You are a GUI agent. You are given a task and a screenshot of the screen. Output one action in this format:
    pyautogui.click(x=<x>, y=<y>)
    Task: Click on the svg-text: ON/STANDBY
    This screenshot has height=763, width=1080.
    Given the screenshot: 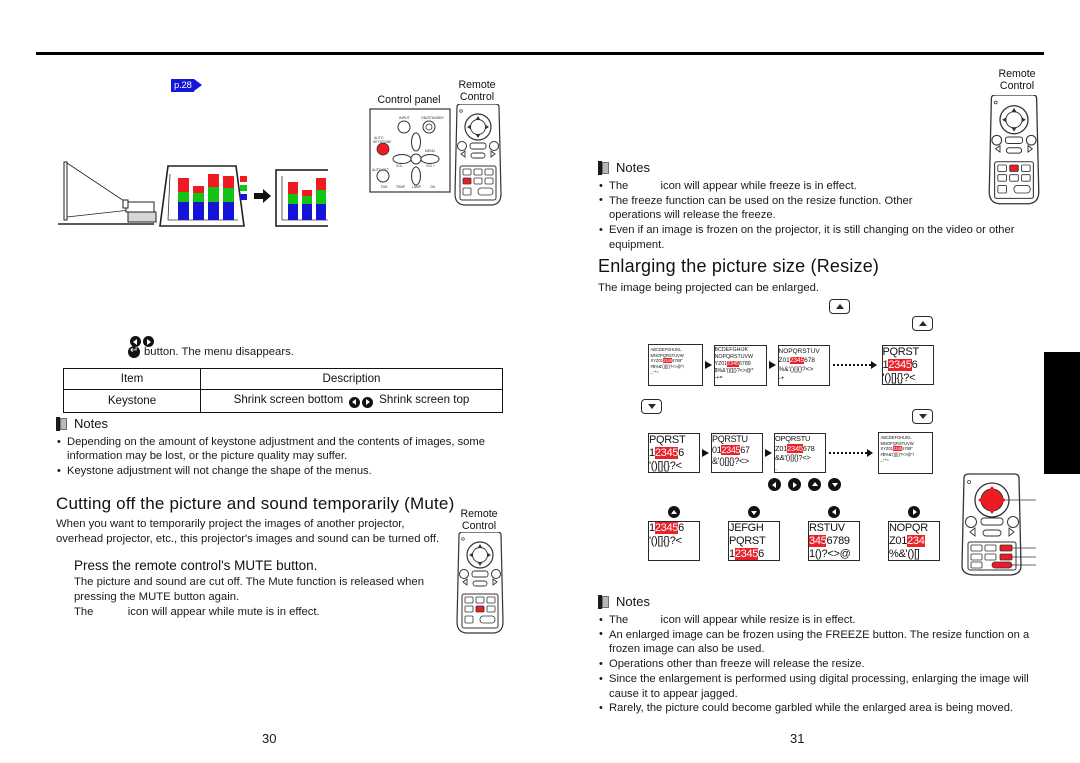 What is the action you would take?
    pyautogui.click(x=433, y=118)
    